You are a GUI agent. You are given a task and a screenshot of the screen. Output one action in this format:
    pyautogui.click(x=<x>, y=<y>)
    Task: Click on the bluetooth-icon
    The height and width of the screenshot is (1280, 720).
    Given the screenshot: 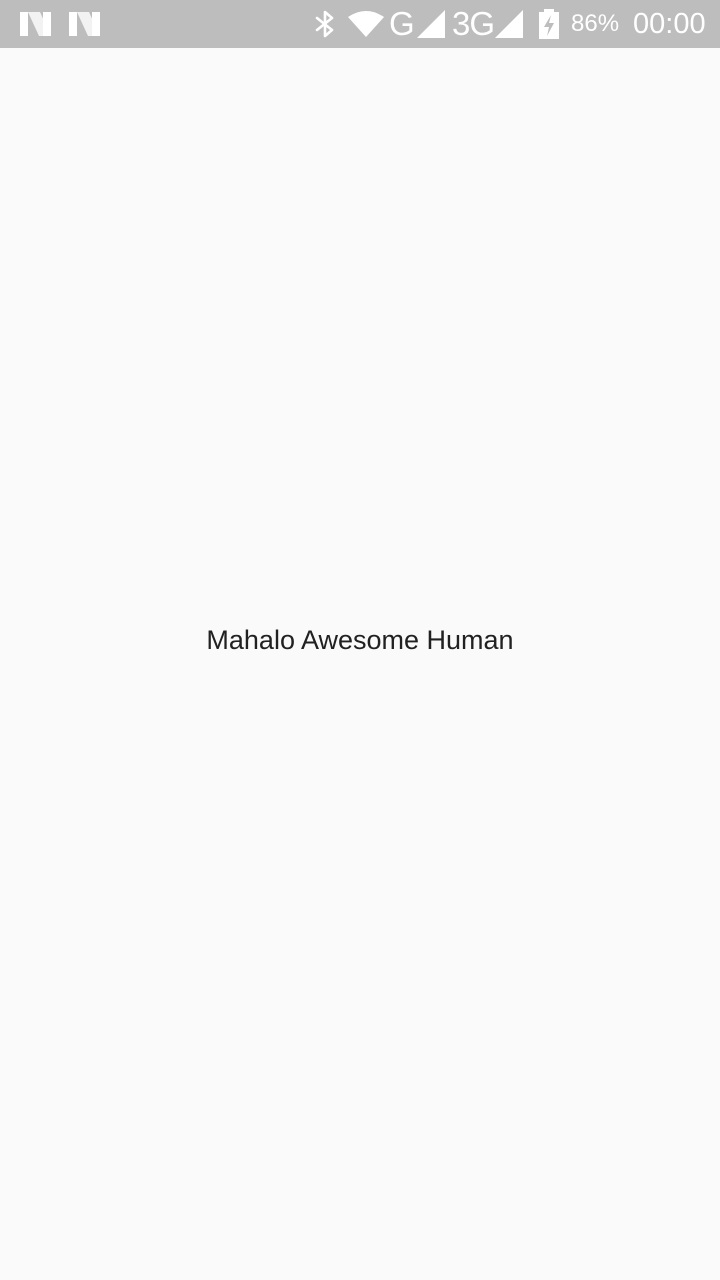 What is the action you would take?
    pyautogui.click(x=325, y=24)
    